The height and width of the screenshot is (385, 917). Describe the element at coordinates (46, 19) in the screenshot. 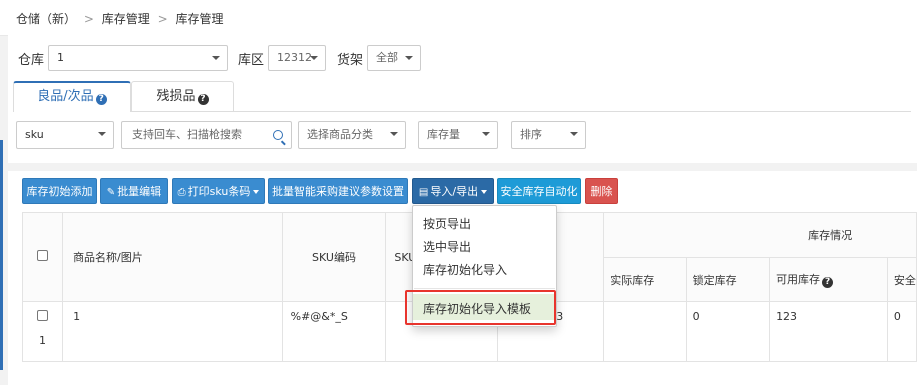

I see `breadcrumb-root: 仓储（新）` at that location.